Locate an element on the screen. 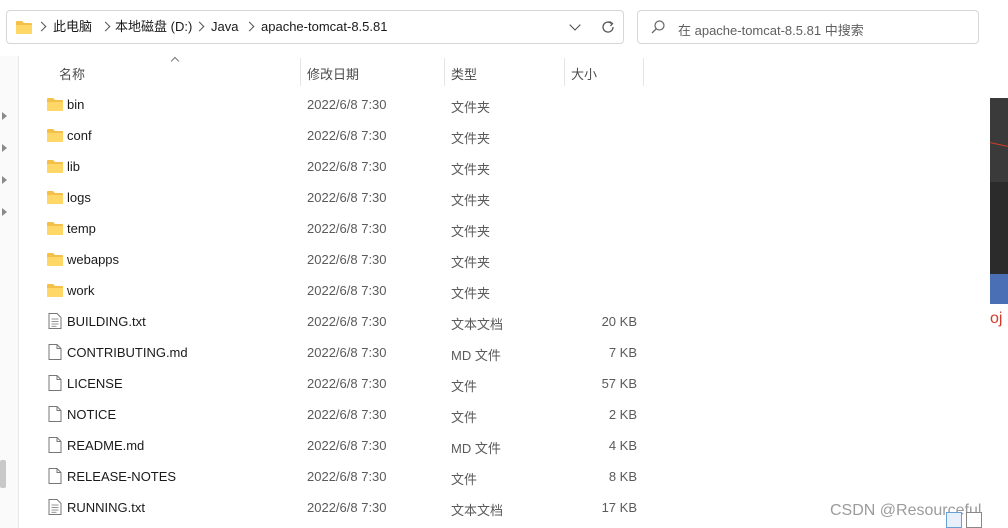 This screenshot has width=1008, height=528. address-bar: 此电脑 本地磁盘 (D:) Java apache-tomcat-8.5.81 is located at coordinates (315, 27).